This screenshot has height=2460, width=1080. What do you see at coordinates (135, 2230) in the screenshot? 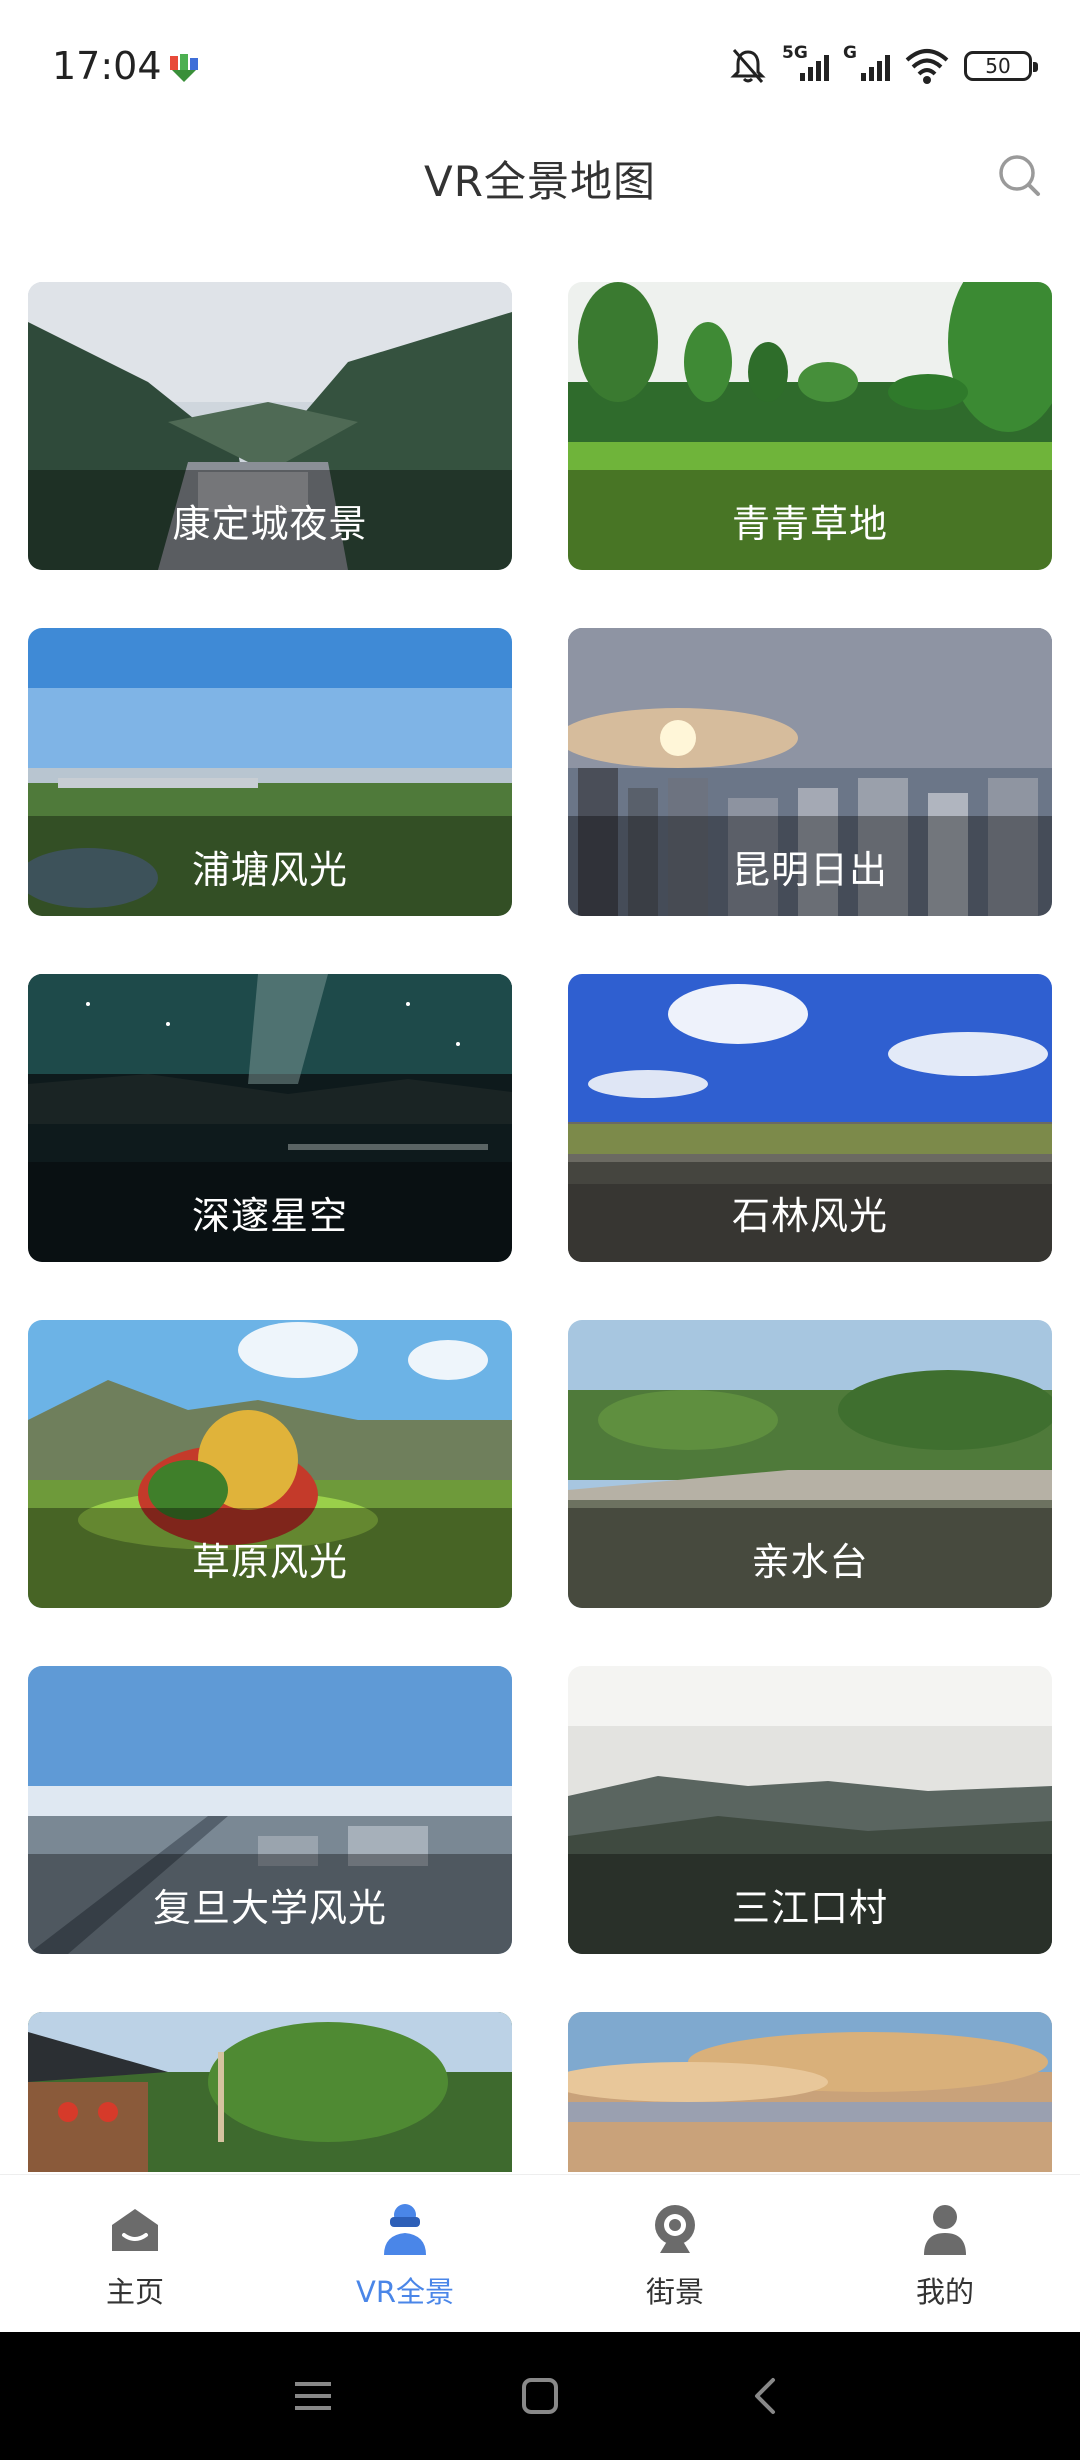
I see `home-icon` at bounding box center [135, 2230].